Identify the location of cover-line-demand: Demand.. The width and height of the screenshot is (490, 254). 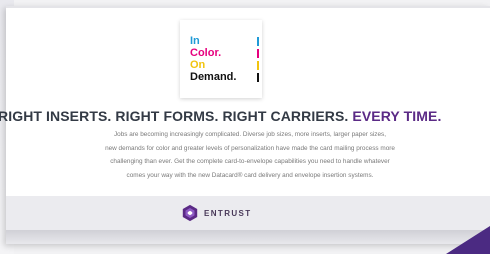
(213, 77).